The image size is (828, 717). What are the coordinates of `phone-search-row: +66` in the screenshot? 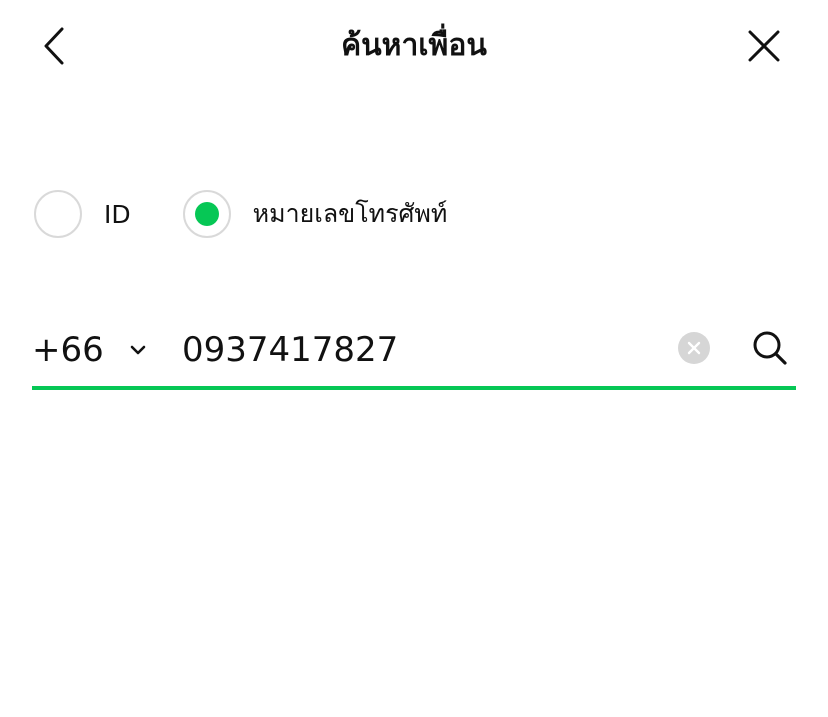 It's located at (414, 354).